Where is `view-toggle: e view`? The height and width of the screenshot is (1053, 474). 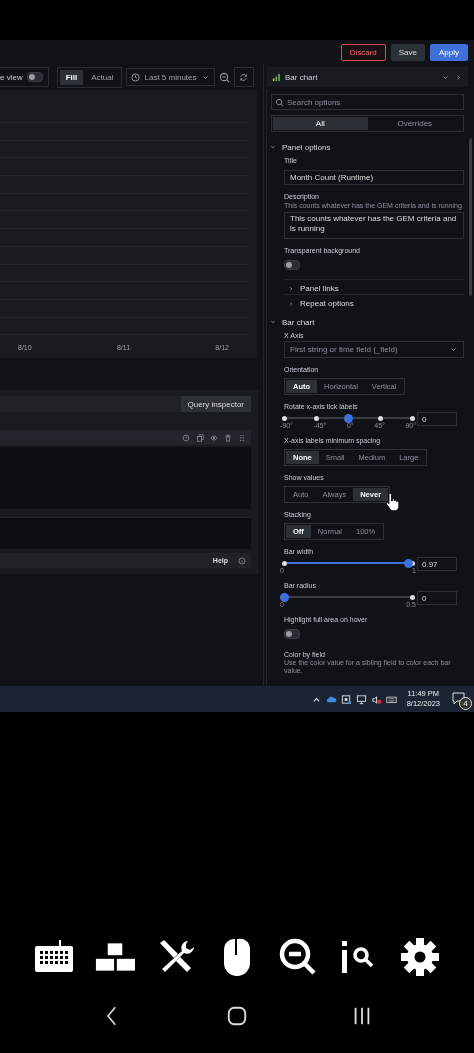
view-toggle: e view is located at coordinates (24, 77).